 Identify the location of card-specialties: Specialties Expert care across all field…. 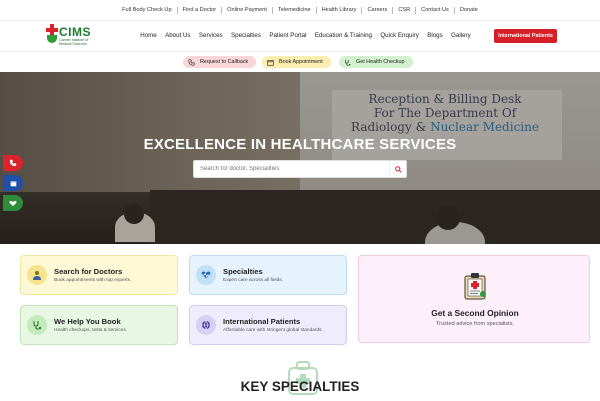
(268, 275).